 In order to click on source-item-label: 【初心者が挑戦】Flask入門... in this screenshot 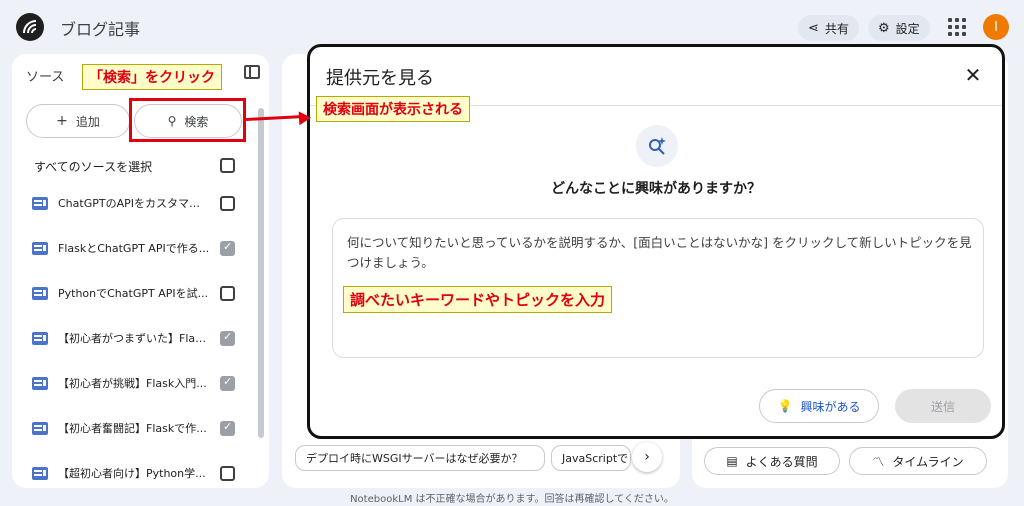, I will do `click(132, 383)`.